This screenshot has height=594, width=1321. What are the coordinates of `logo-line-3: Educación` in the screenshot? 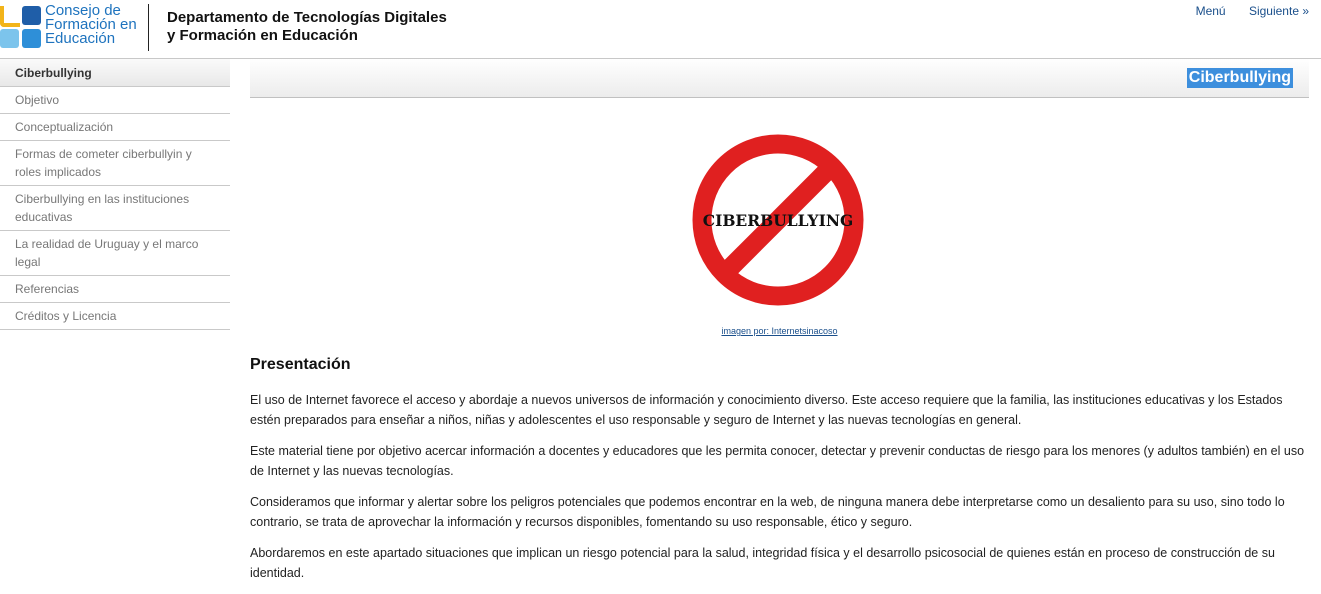 It's located at (80, 38).